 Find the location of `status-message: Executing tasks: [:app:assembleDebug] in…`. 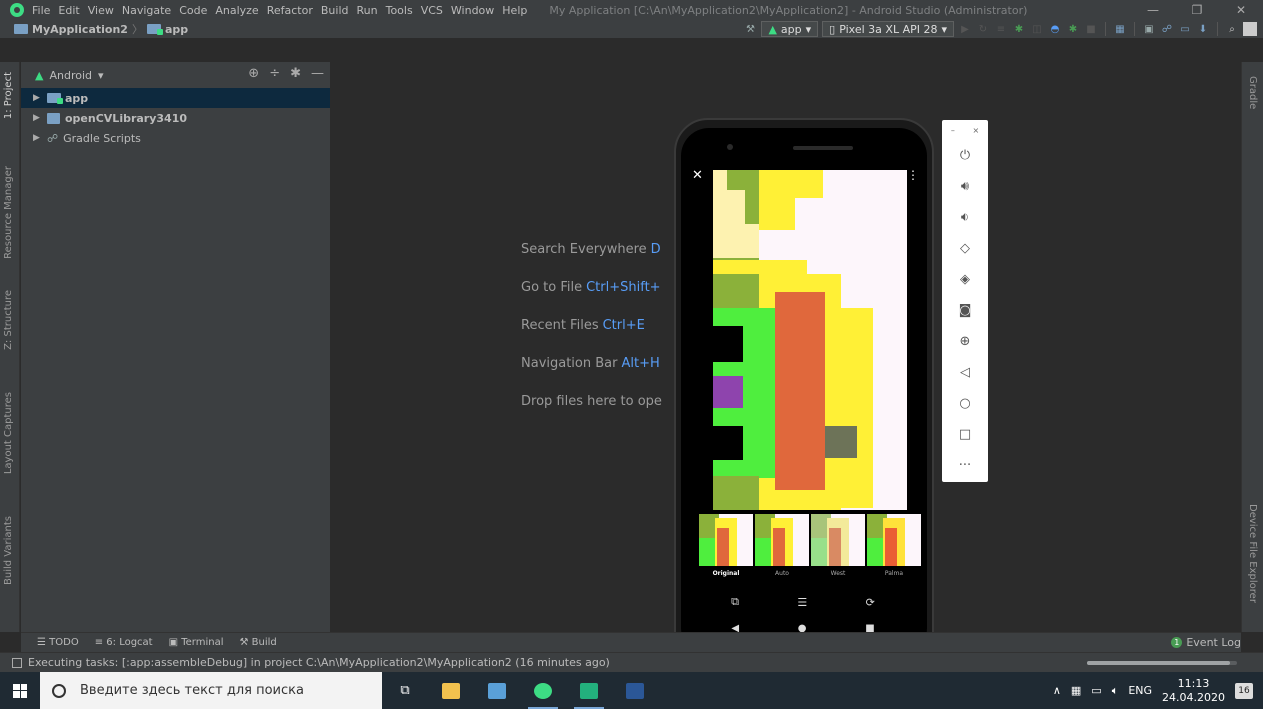

status-message: Executing tasks: [:app:assembleDebug] in… is located at coordinates (319, 662).